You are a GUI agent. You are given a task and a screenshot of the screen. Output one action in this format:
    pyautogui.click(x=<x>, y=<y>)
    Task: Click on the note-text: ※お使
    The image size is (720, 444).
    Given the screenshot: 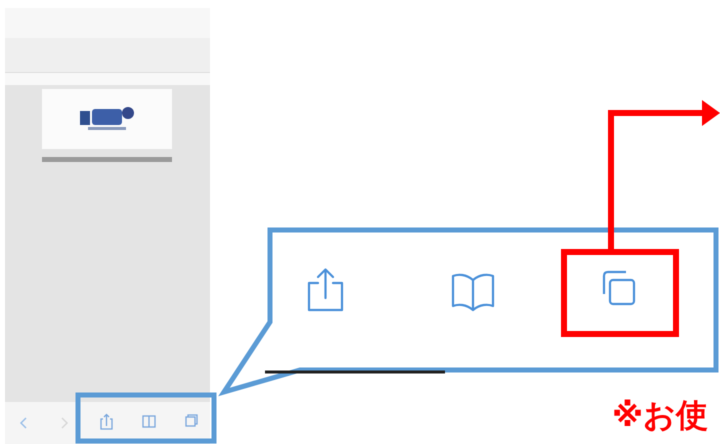 What is the action you would take?
    pyautogui.click(x=660, y=415)
    